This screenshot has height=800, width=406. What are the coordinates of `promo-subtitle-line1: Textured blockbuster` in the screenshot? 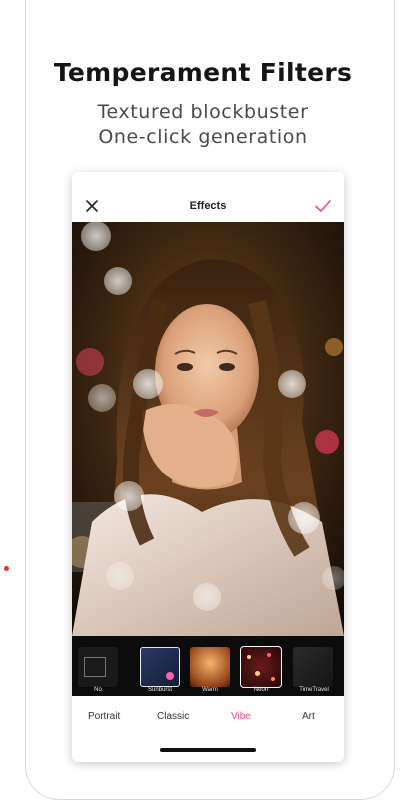 It's located at (203, 112).